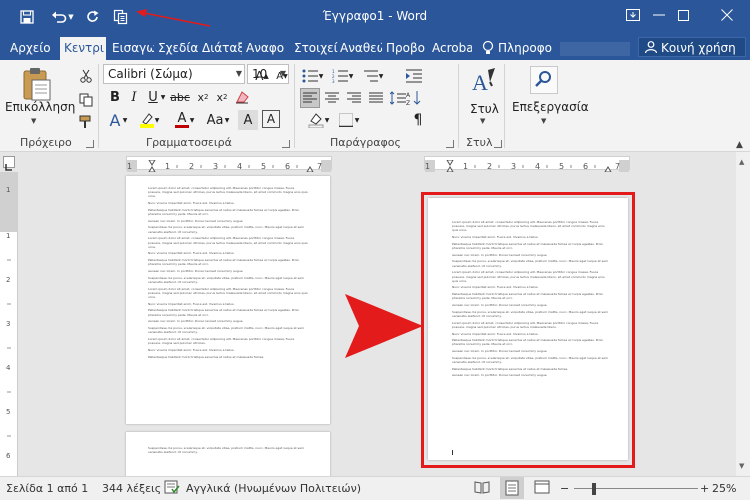 This screenshot has height=500, width=750. Describe the element at coordinates (180, 97) in the screenshot. I see `strikethrough-icon: abc` at that location.